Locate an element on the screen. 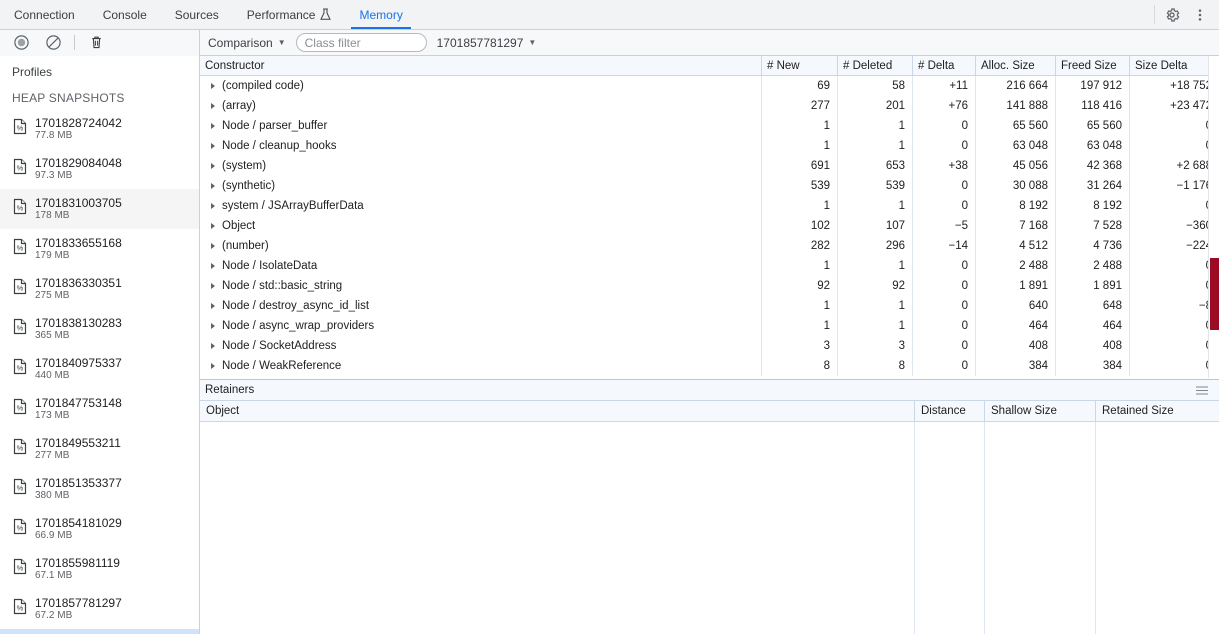 This screenshot has height=634, width=1219. table-row: Node / WeakReference8803843840 is located at coordinates (709, 366).